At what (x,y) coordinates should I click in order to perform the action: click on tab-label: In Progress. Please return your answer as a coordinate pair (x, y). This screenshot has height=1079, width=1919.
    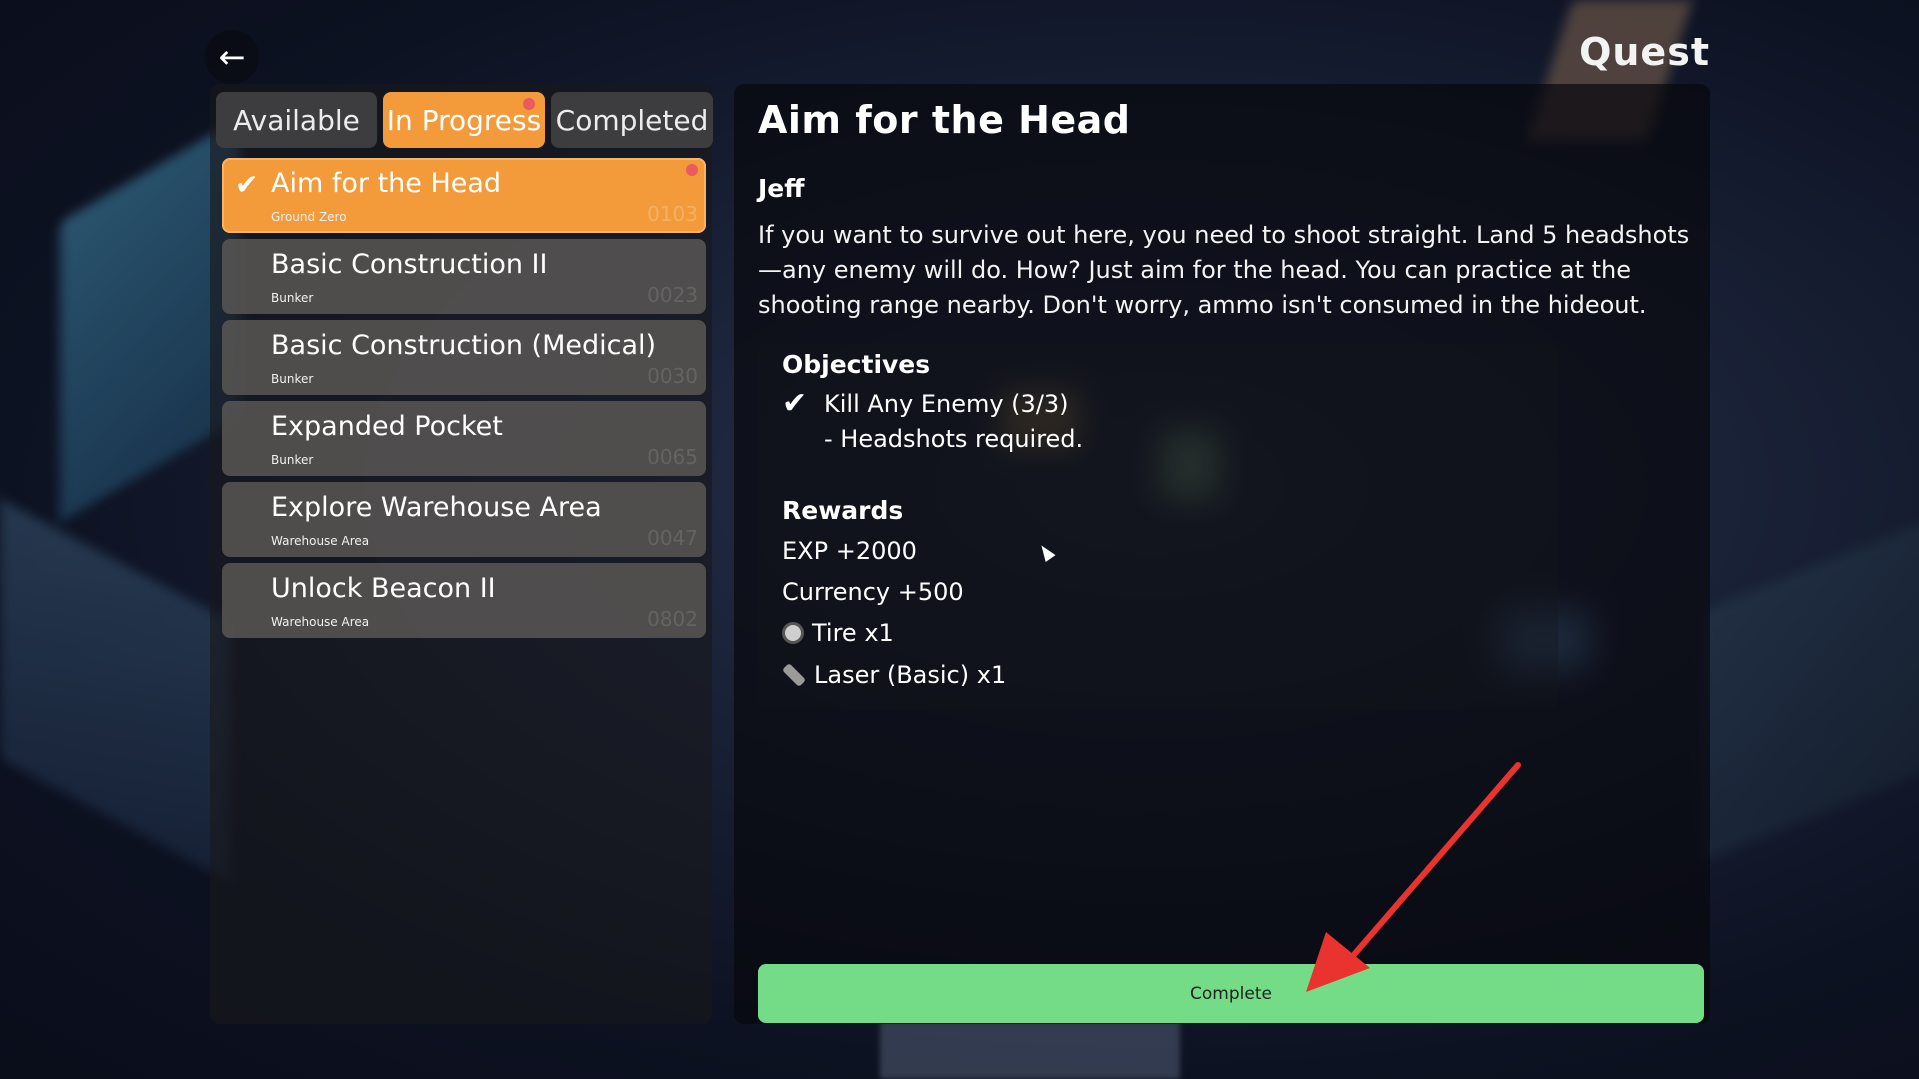
    Looking at the image, I should click on (464, 120).